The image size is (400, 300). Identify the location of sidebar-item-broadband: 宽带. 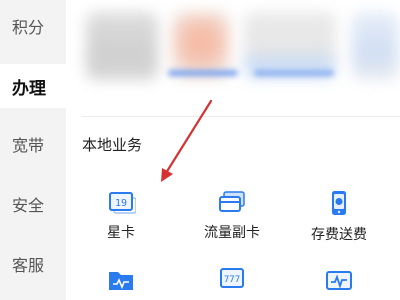
(33, 144).